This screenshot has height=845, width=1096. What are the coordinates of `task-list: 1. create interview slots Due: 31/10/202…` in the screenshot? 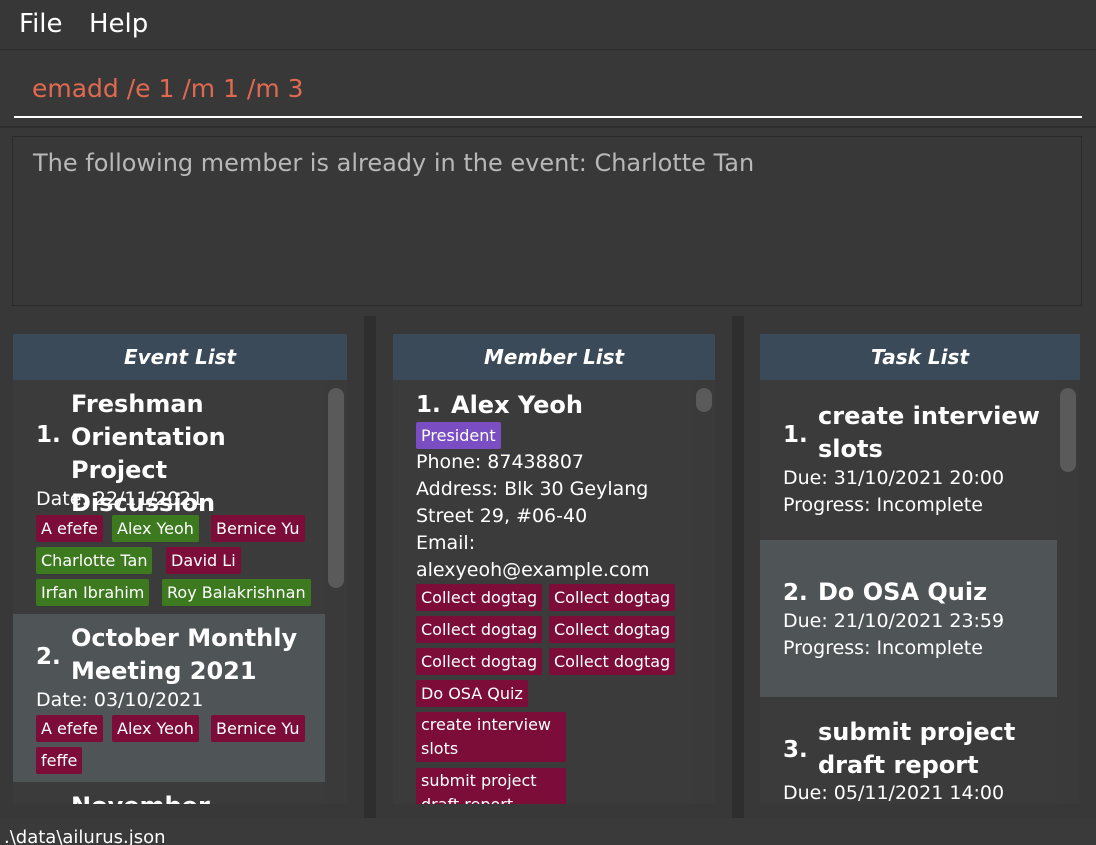 It's located at (920, 592).